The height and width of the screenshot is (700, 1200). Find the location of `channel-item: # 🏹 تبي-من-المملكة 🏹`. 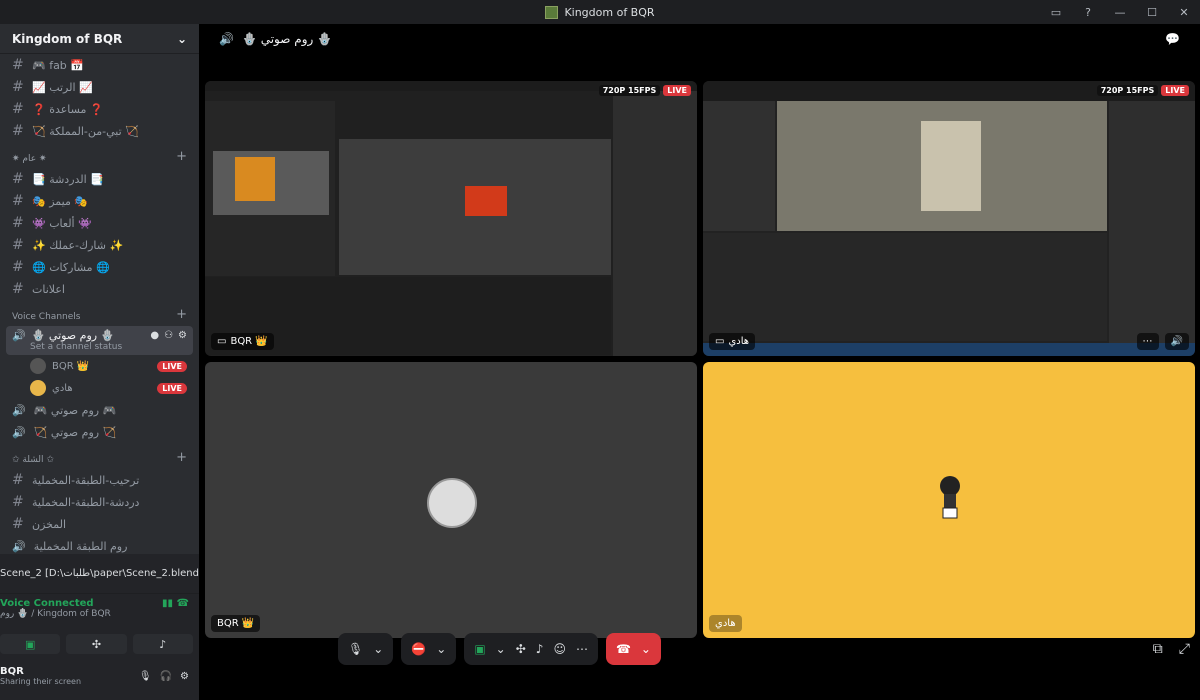

channel-item: # 🏹 تبي-من-المملكة 🏹 is located at coordinates (99, 131).